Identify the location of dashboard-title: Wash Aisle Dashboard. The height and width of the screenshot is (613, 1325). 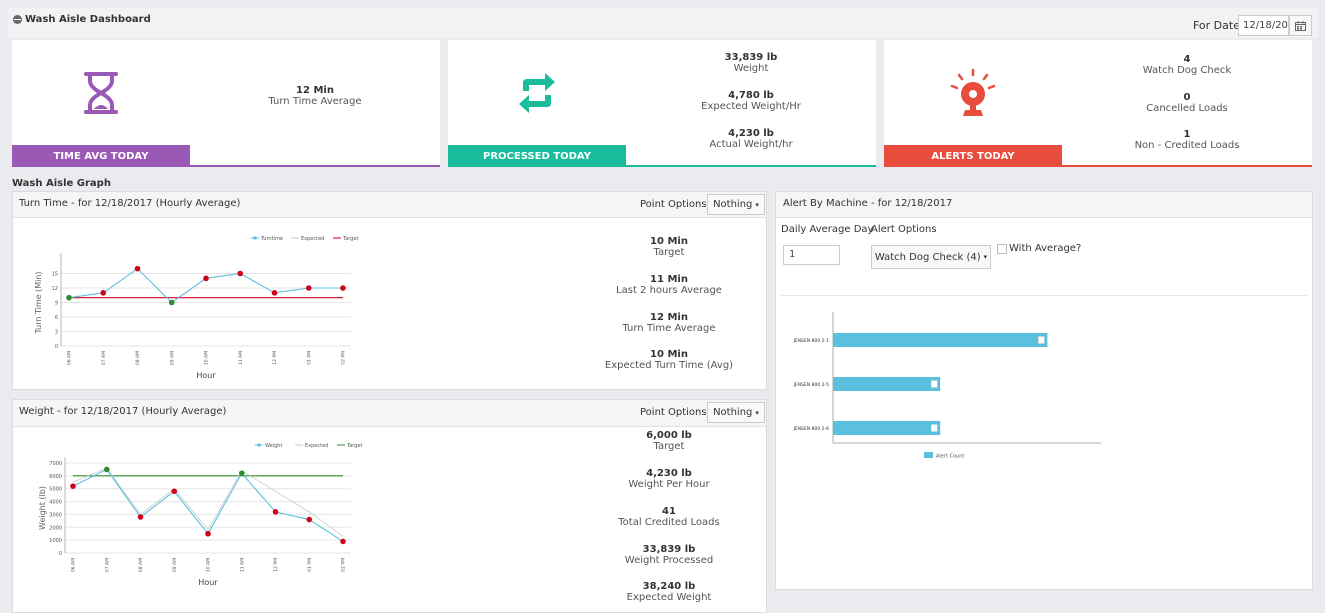
(82, 19).